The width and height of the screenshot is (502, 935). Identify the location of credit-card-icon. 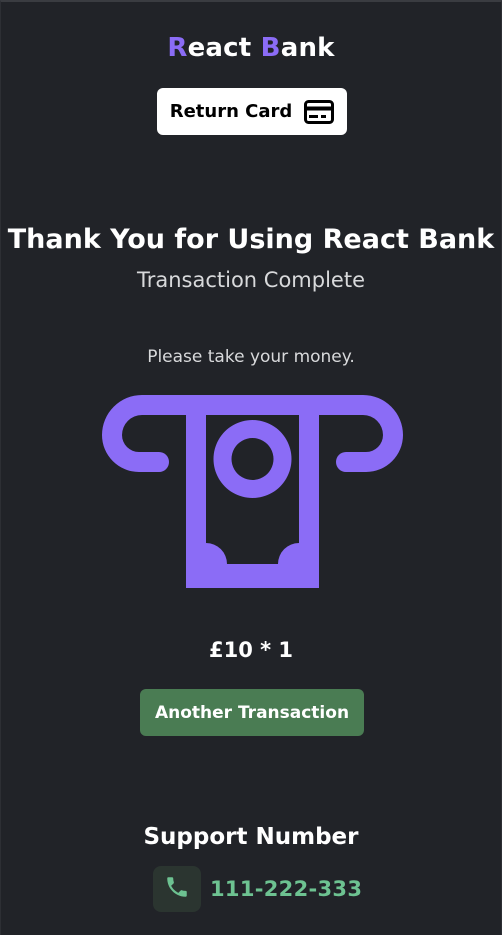
(319, 111).